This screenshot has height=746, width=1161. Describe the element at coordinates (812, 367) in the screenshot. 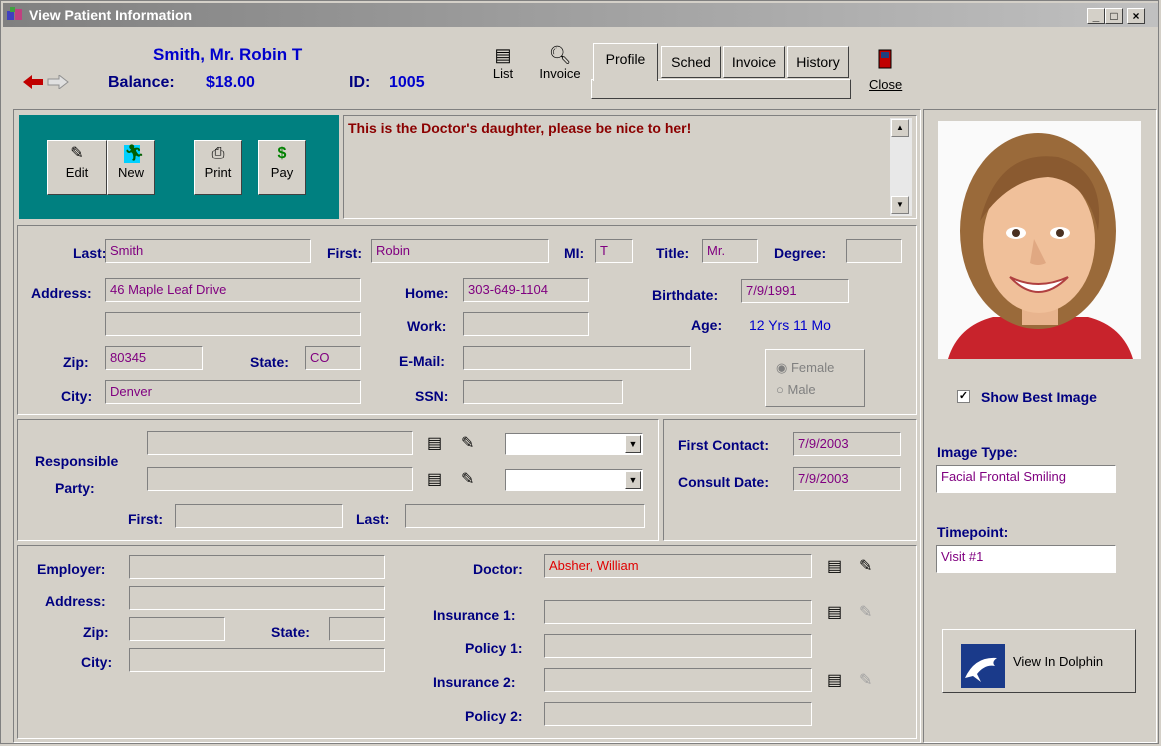

I see `female-label: Female` at that location.